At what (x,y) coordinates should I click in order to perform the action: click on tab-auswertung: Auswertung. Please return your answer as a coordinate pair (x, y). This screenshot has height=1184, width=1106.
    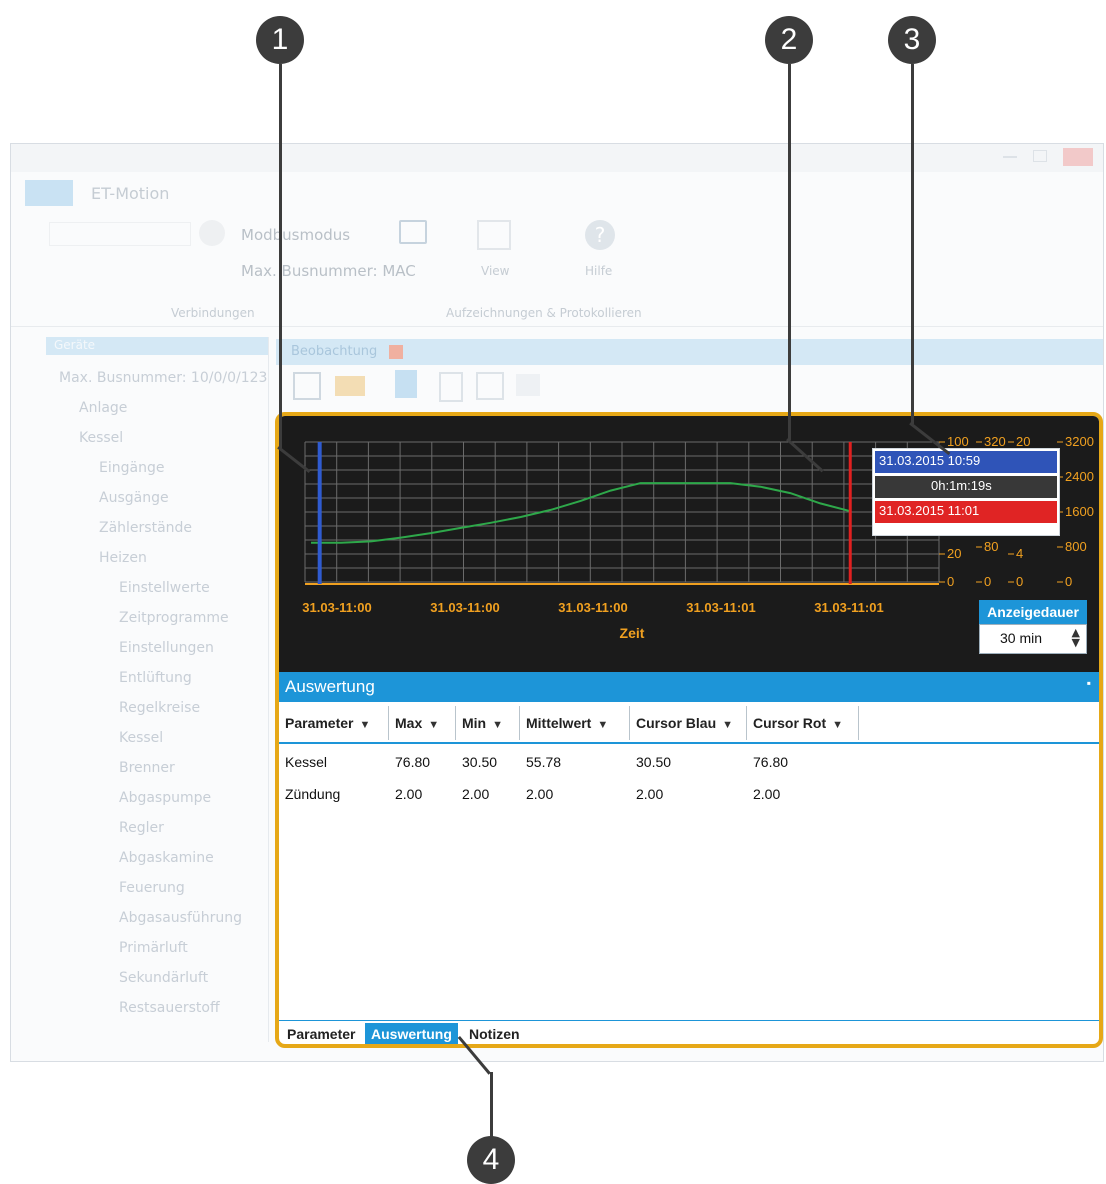
    Looking at the image, I should click on (411, 1033).